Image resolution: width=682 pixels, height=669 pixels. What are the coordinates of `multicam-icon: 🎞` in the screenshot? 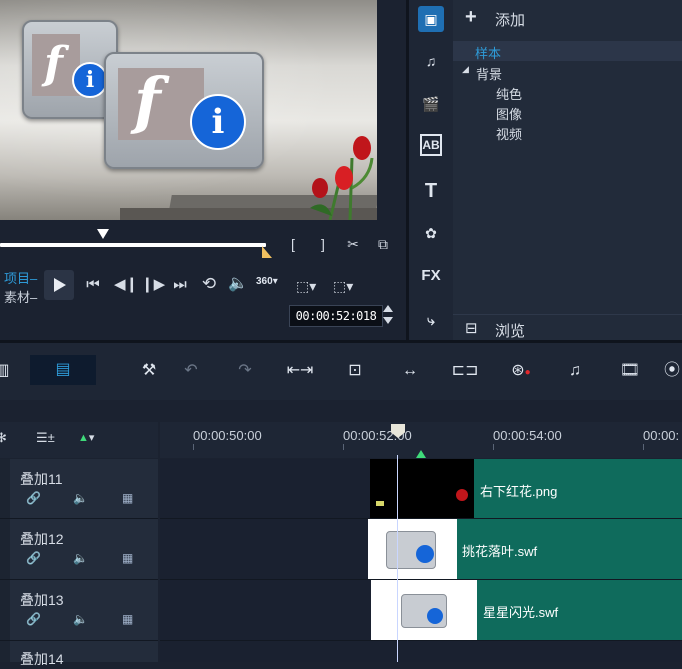 It's located at (630, 371).